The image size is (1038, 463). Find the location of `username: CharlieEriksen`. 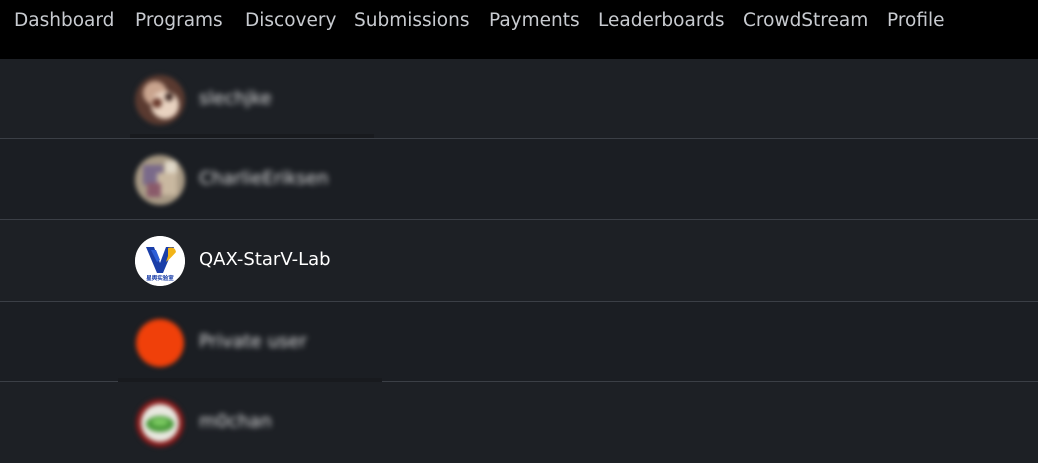

username: CharlieEriksen is located at coordinates (264, 179).